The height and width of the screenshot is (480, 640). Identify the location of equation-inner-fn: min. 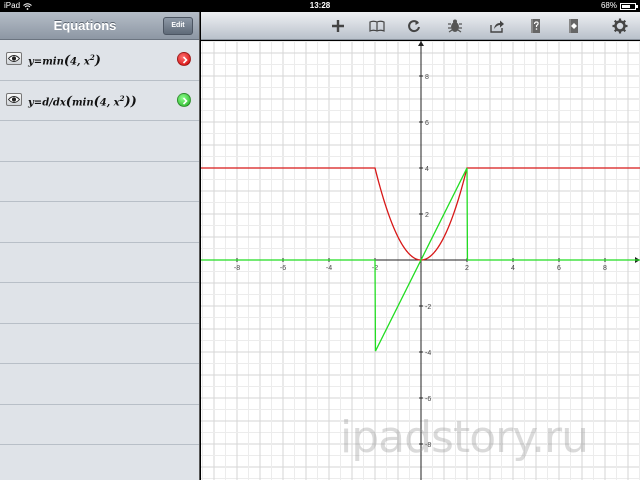
(82, 102).